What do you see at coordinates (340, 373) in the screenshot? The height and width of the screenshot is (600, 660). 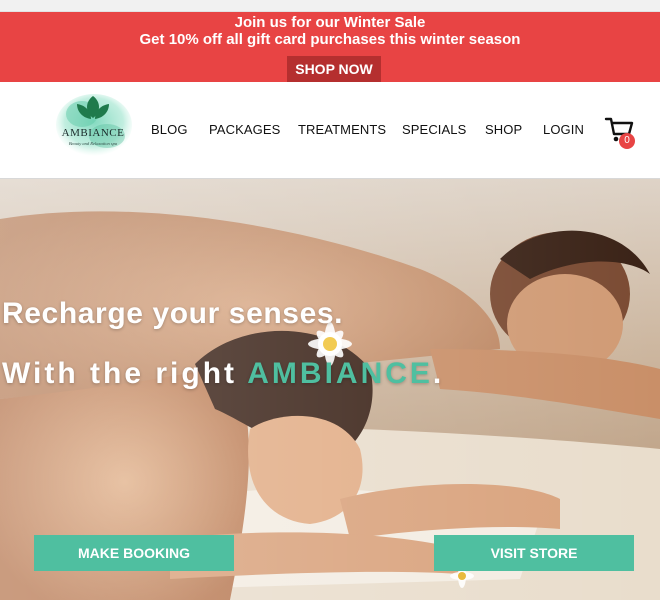 I see `hero-subline-accent: AMBIANCE` at bounding box center [340, 373].